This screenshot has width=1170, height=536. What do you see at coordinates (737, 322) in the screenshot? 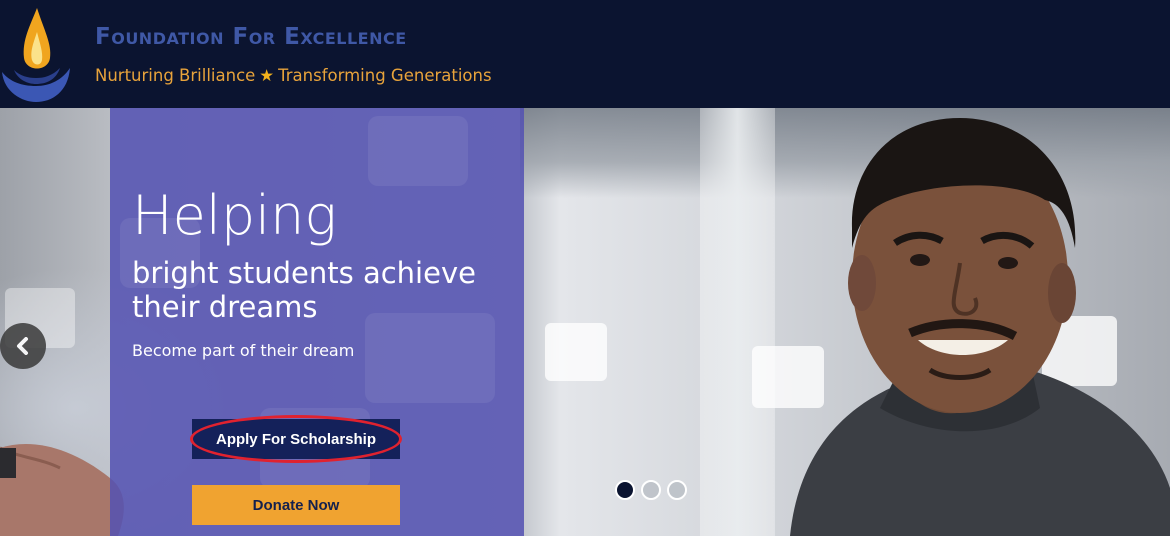
I see `background-pillar` at bounding box center [737, 322].